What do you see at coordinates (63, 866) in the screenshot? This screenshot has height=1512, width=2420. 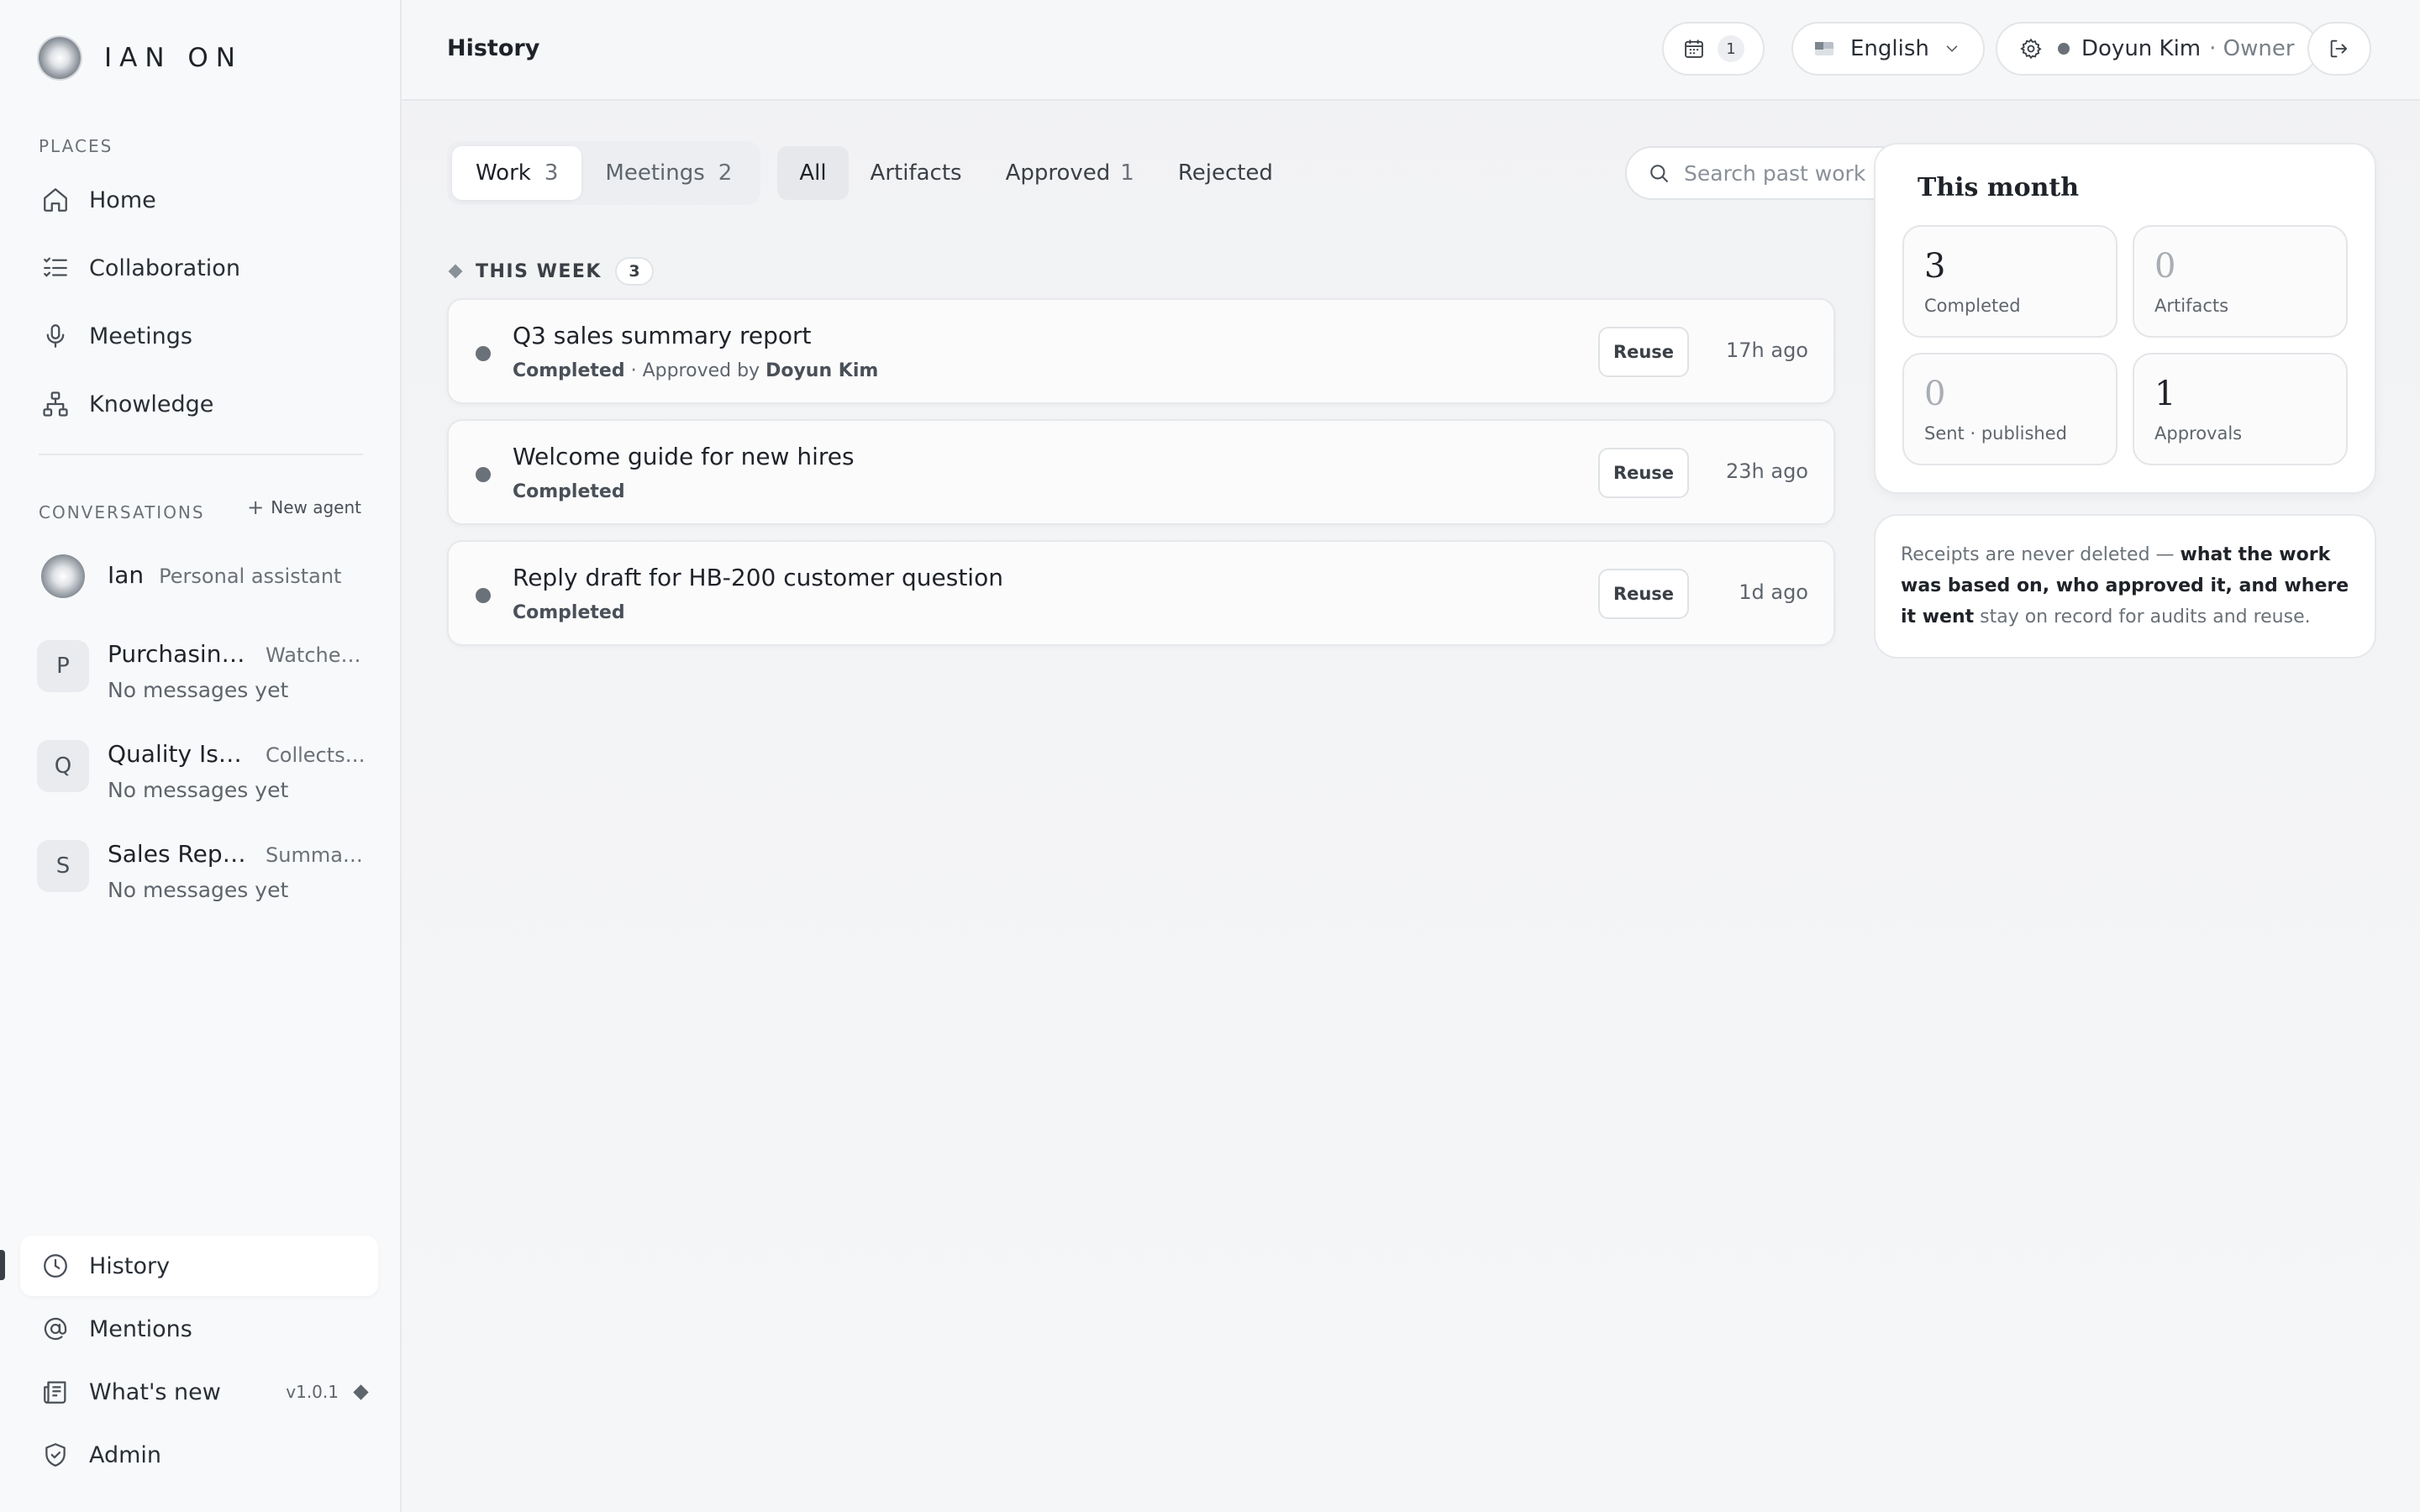 I see `avatar: S` at bounding box center [63, 866].